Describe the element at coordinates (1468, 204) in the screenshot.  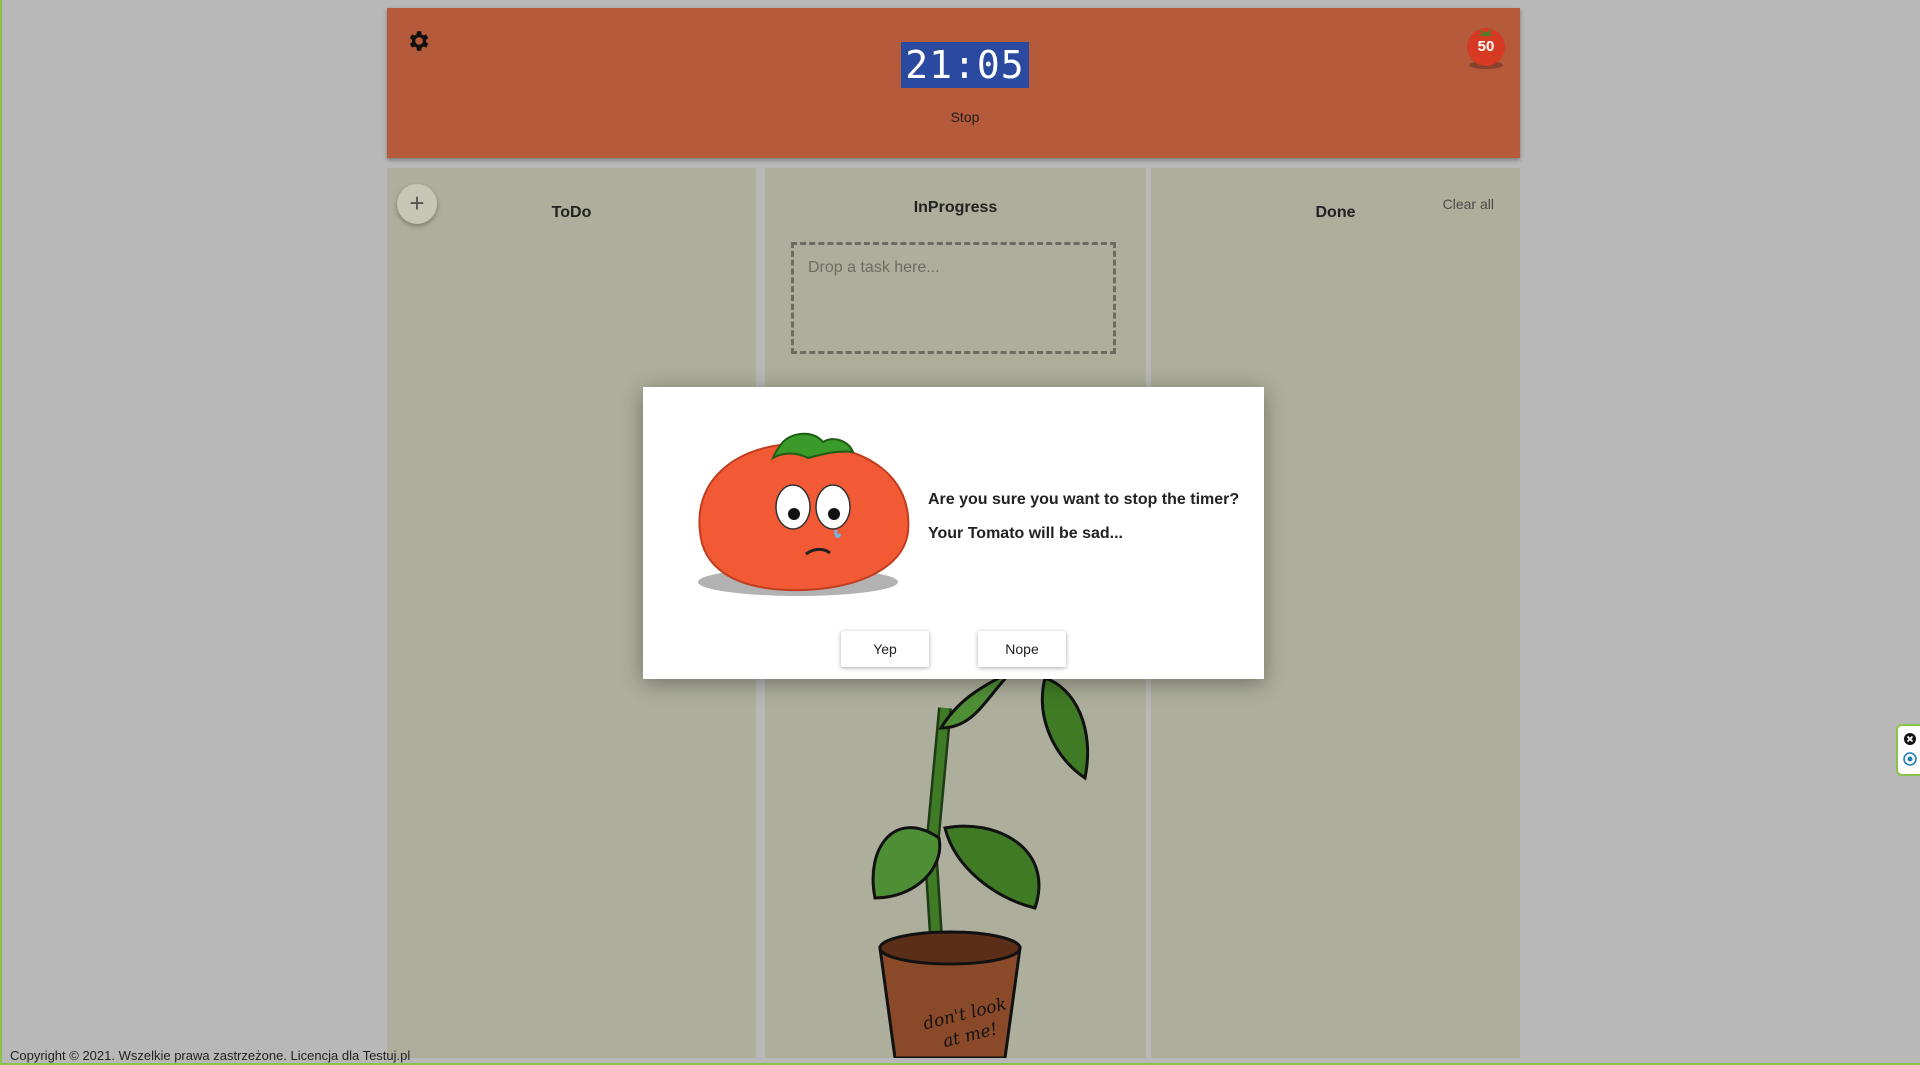
I see `clear-all-button: Clear all` at that location.